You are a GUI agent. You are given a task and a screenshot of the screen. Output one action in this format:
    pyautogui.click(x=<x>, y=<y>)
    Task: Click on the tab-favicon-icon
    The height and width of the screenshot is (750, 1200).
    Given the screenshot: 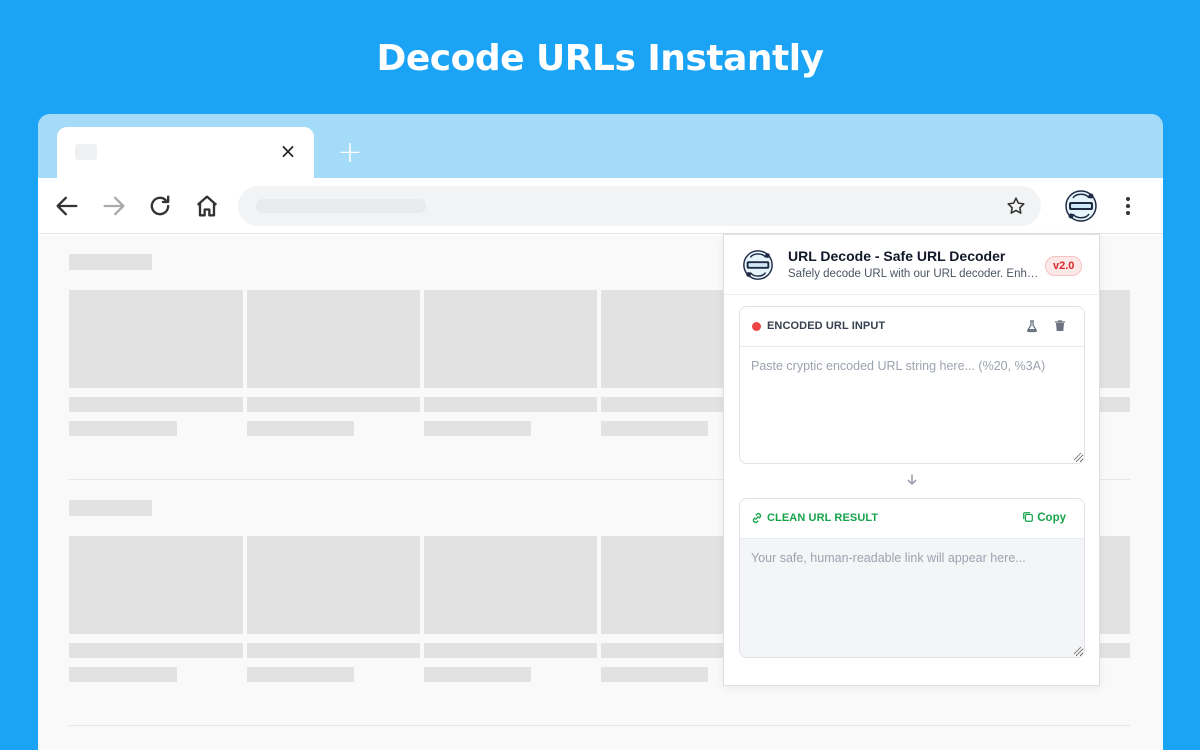 What is the action you would take?
    pyautogui.click(x=86, y=152)
    